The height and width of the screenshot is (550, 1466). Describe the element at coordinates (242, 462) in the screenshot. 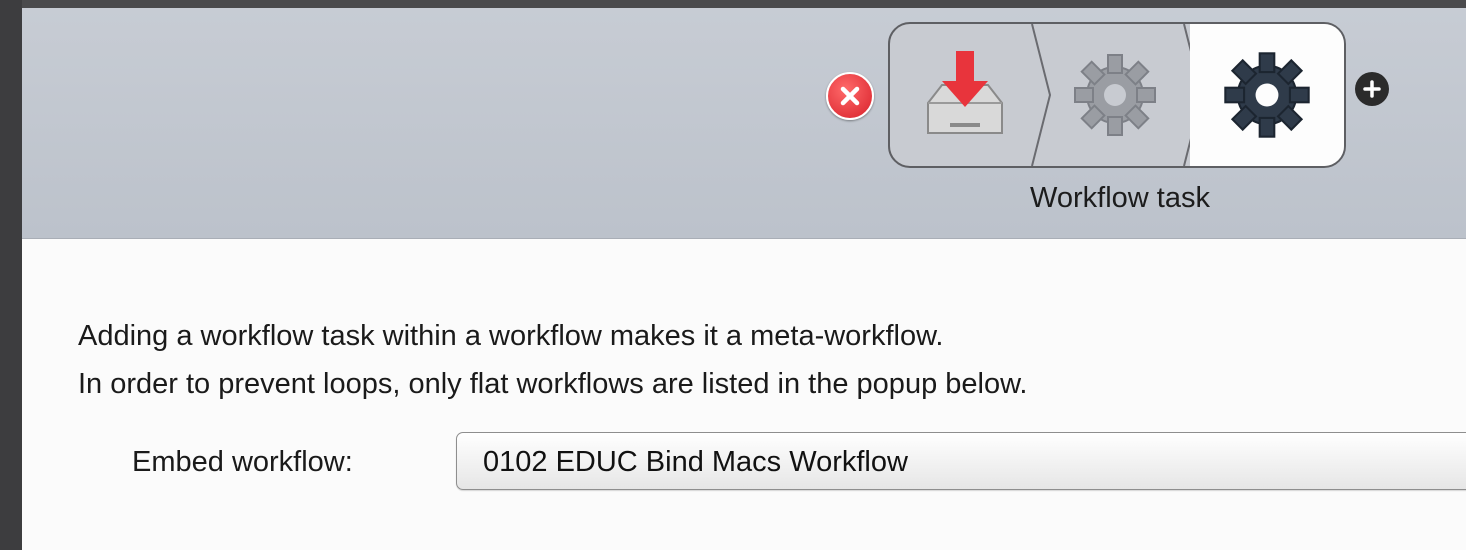

I see `embed-workflow-label: Embed workflow:` at that location.